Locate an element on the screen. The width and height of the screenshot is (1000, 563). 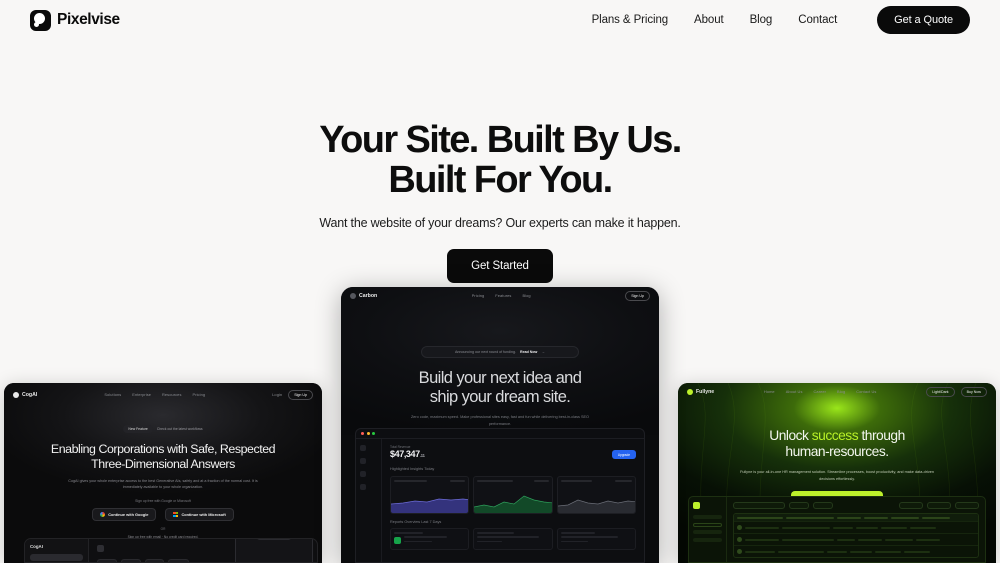
page-title: Your Site. Built By Us. Built For You. is located at coordinates (500, 160).